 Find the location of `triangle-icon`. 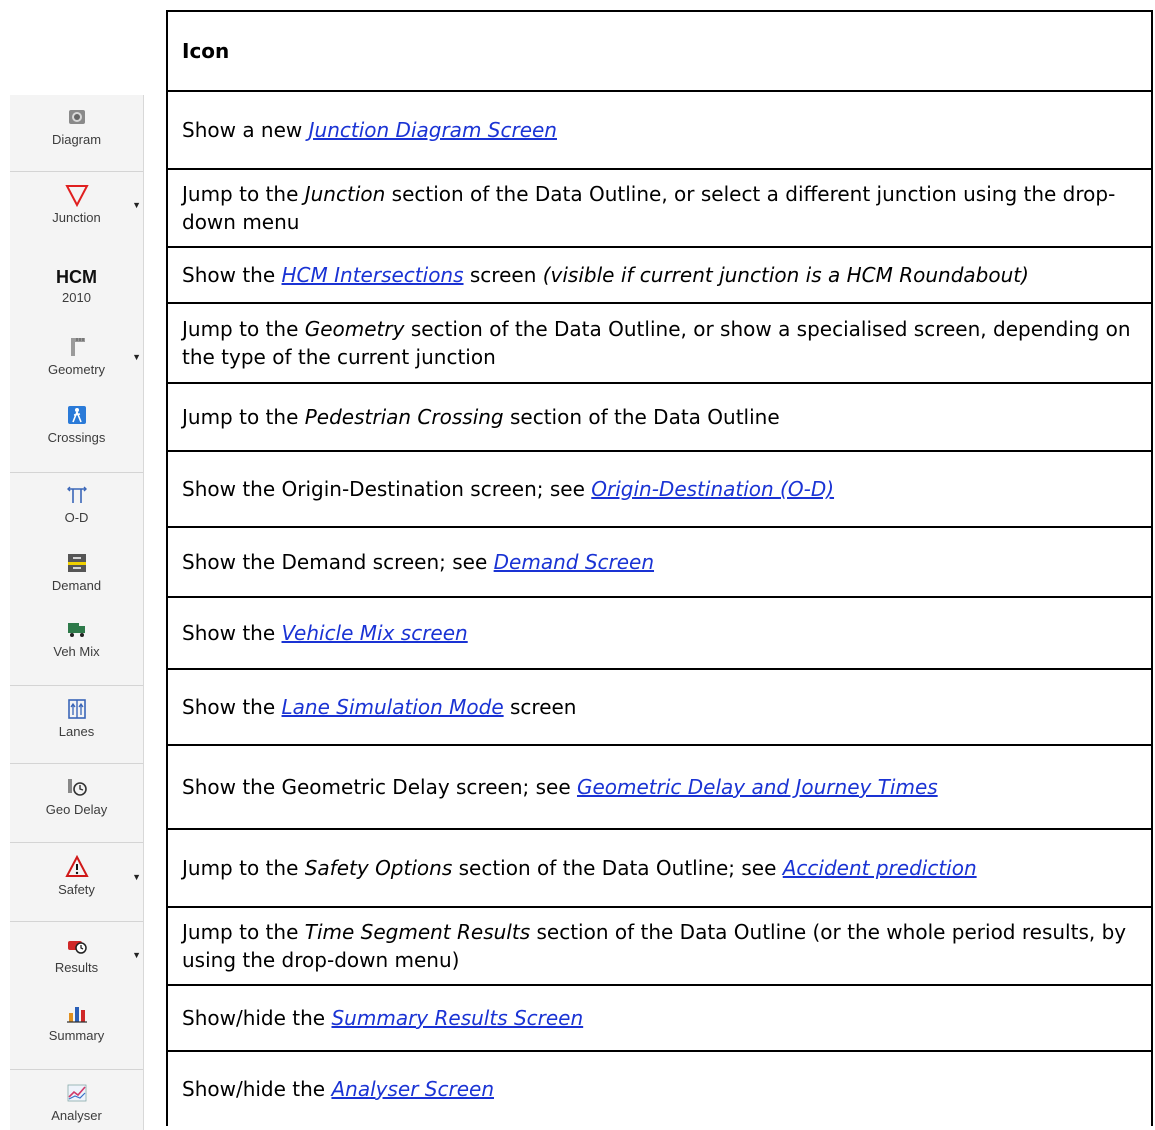

triangle-icon is located at coordinates (76, 196).